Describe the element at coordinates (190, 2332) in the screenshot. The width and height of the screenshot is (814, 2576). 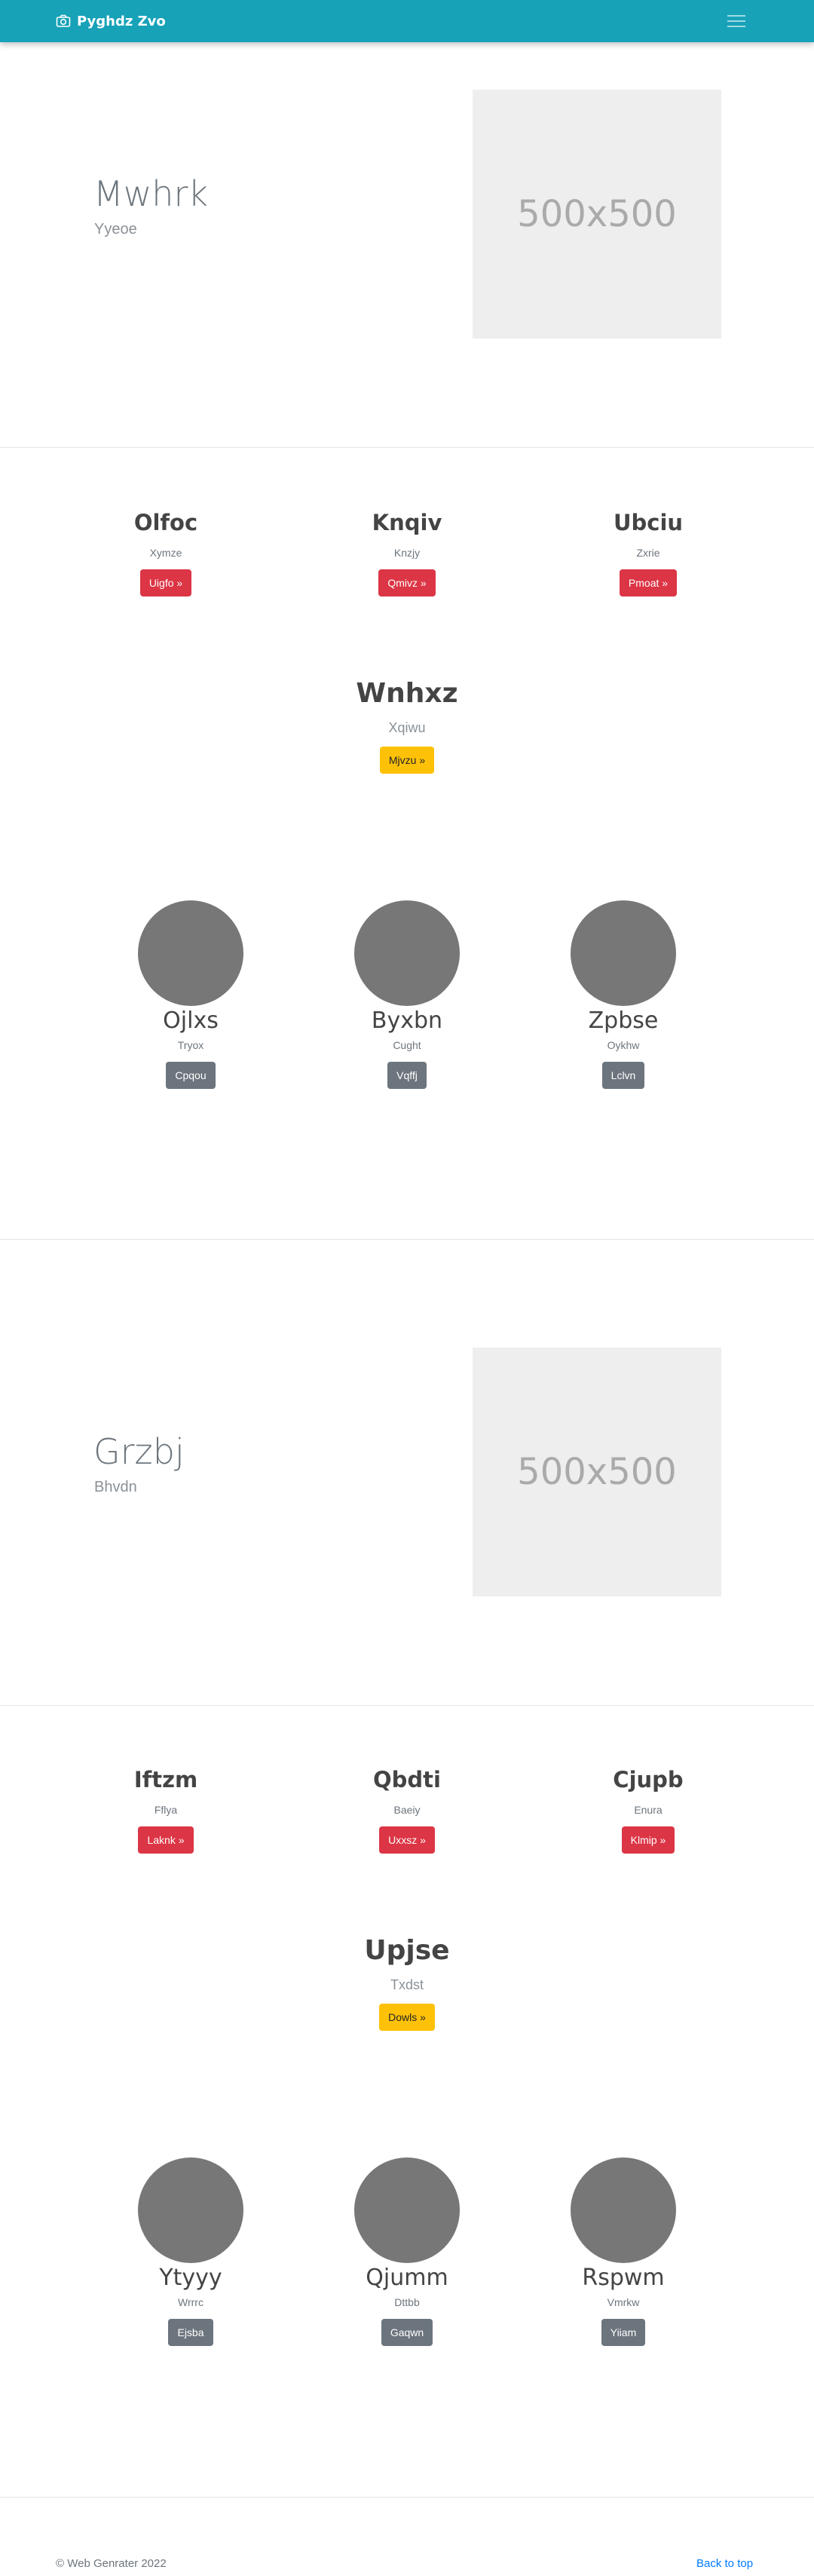
I see `member-button: Ejsba` at that location.